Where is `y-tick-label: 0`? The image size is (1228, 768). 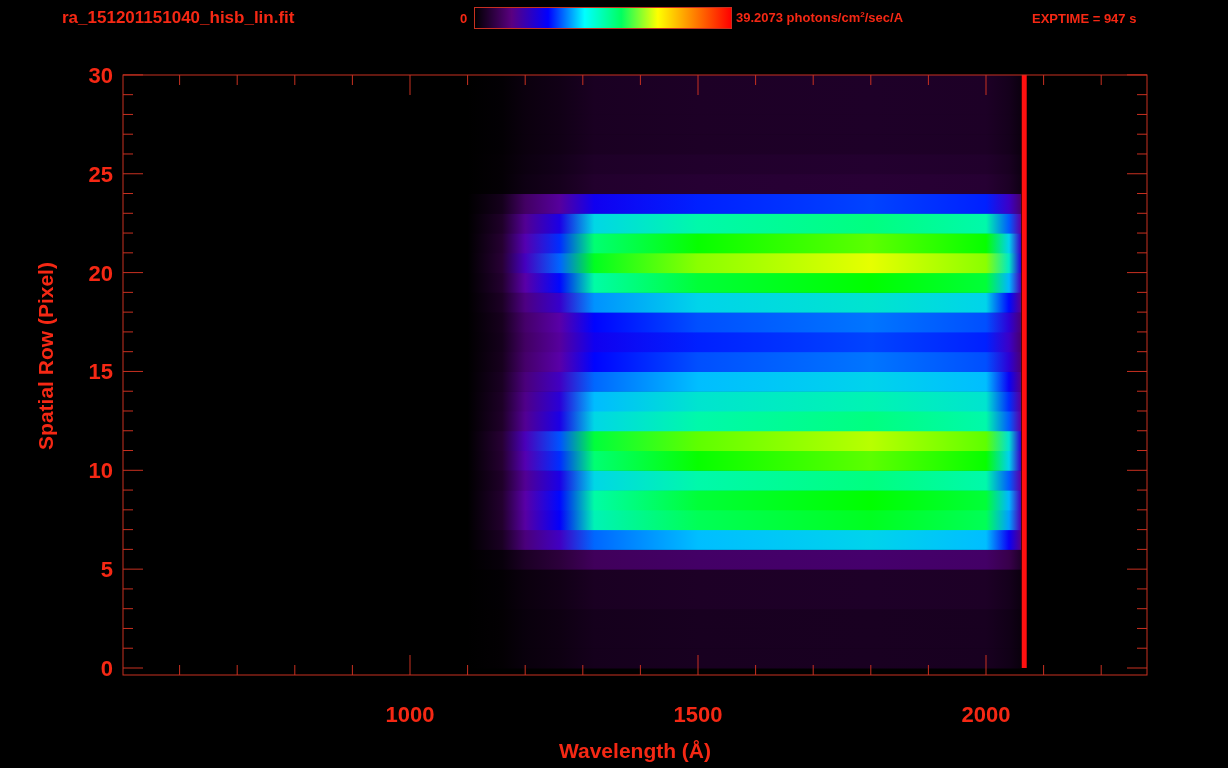 y-tick-label: 0 is located at coordinates (106, 668).